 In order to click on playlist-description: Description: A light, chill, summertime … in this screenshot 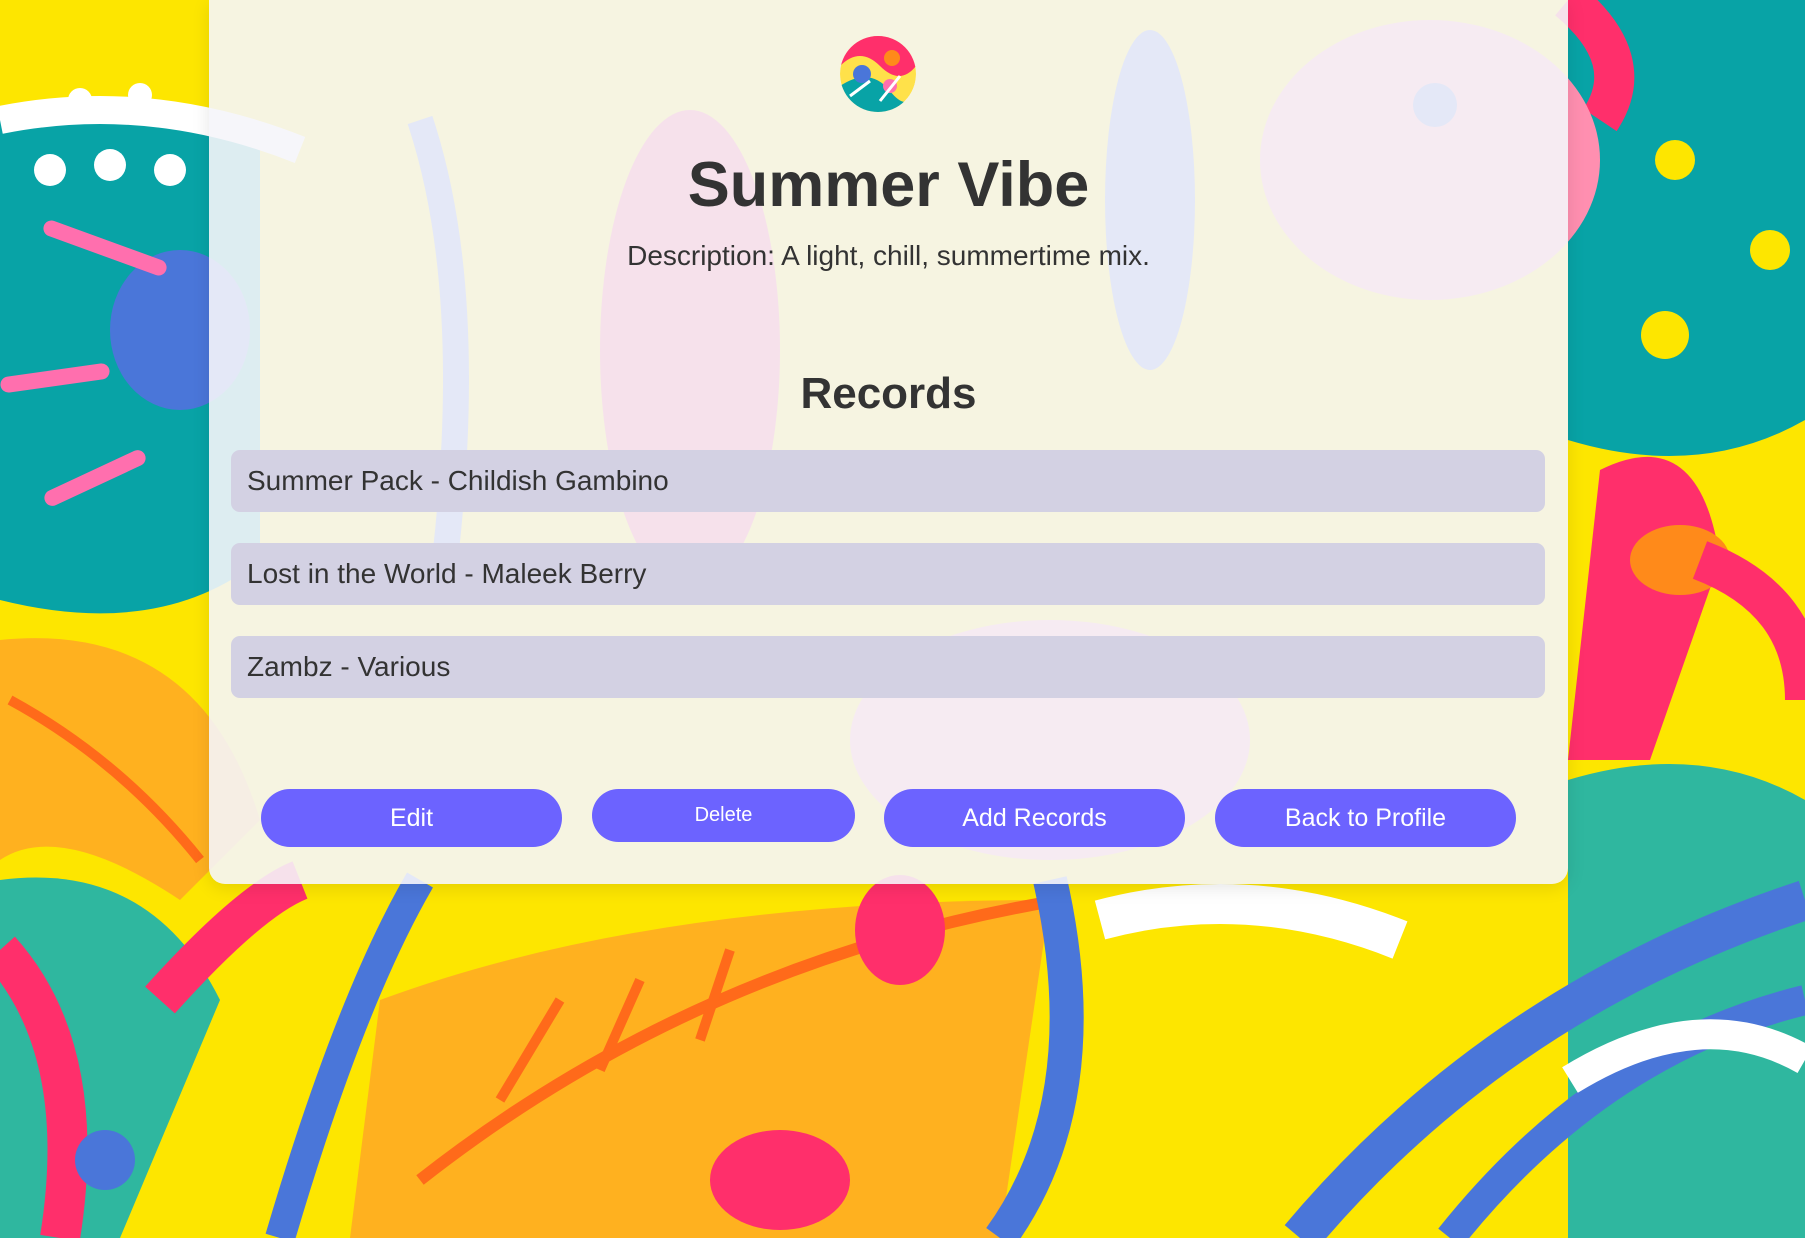, I will do `click(888, 255)`.